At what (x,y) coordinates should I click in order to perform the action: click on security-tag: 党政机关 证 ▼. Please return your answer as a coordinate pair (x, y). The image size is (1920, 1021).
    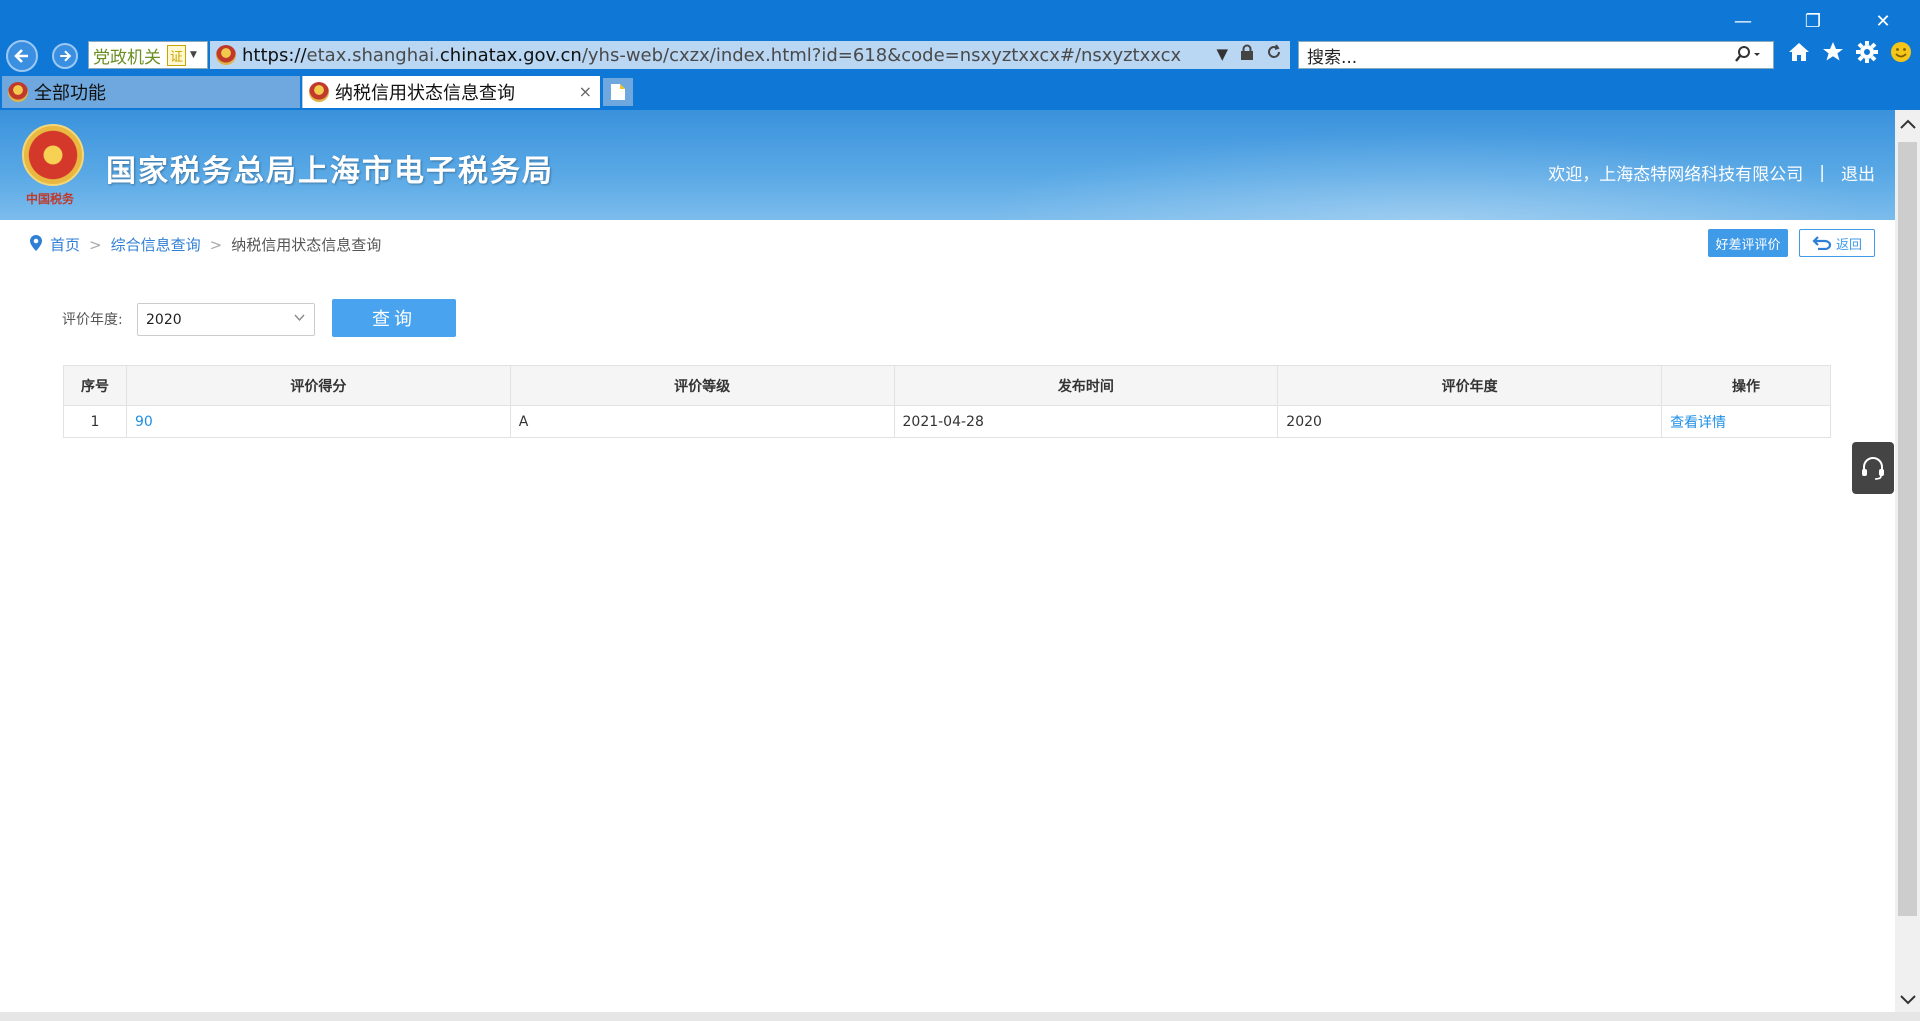
    Looking at the image, I should click on (148, 55).